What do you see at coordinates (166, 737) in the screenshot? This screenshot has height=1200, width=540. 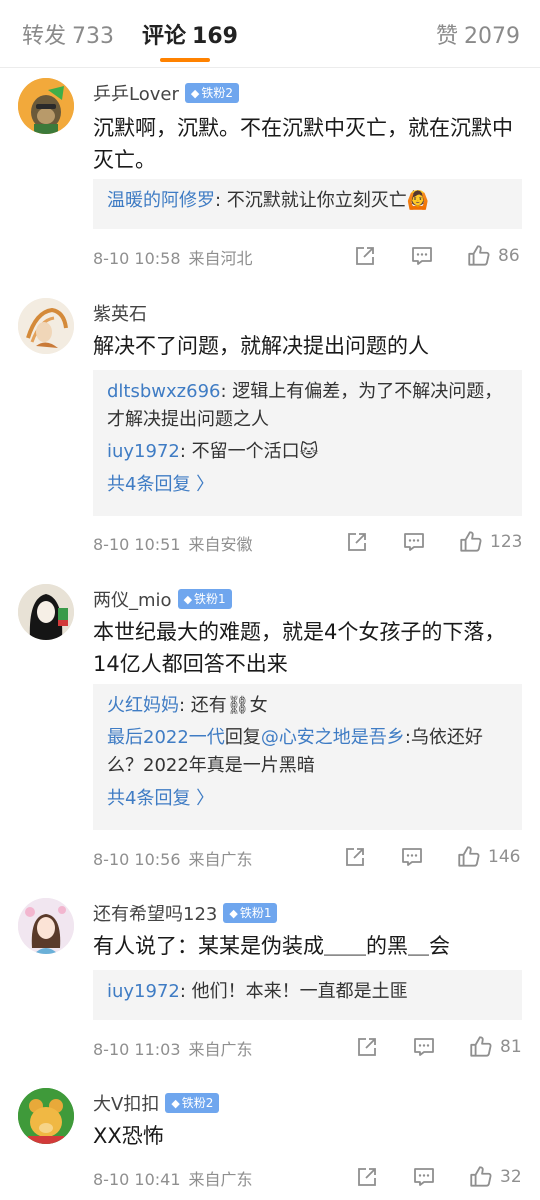 I see `reply-username: 最后2022一代` at bounding box center [166, 737].